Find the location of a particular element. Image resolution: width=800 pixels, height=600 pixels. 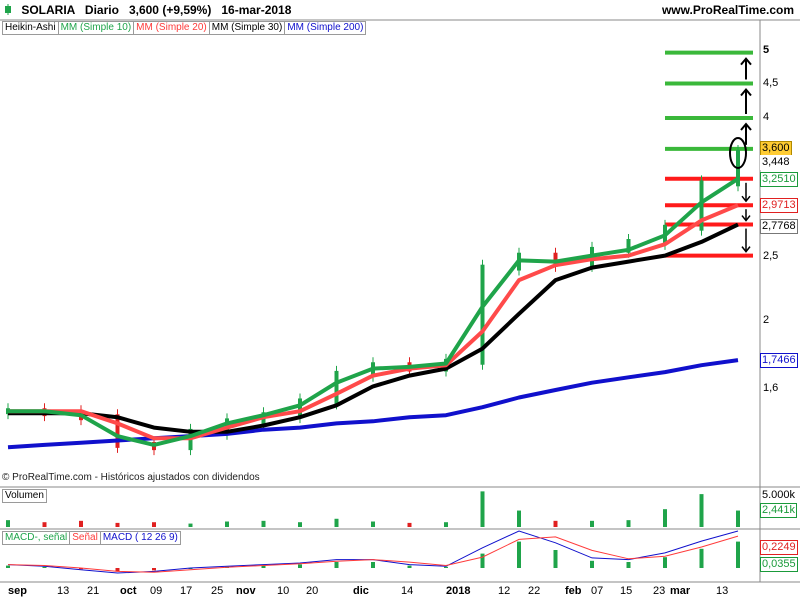

macd-legend-signal: Señal is located at coordinates (85, 538).